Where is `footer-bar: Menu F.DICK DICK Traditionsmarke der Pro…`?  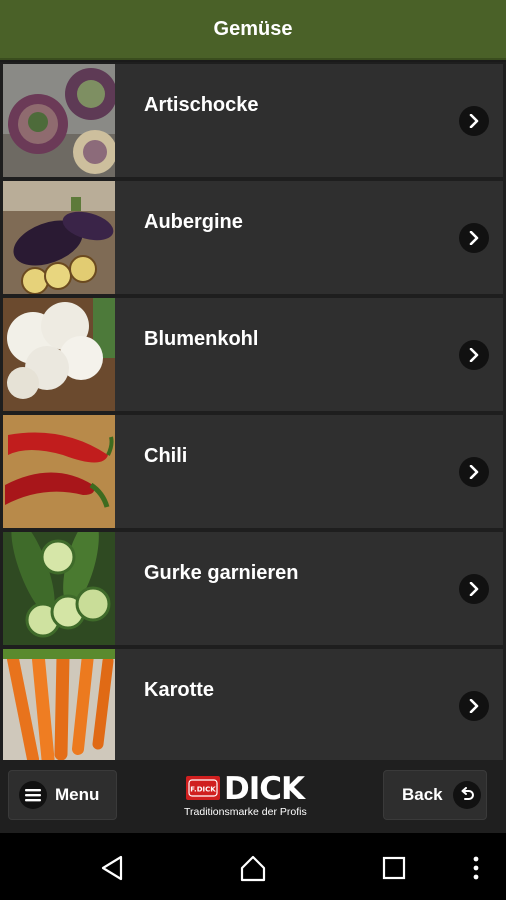 footer-bar: Menu F.DICK DICK Traditionsmarke der Pro… is located at coordinates (253, 796).